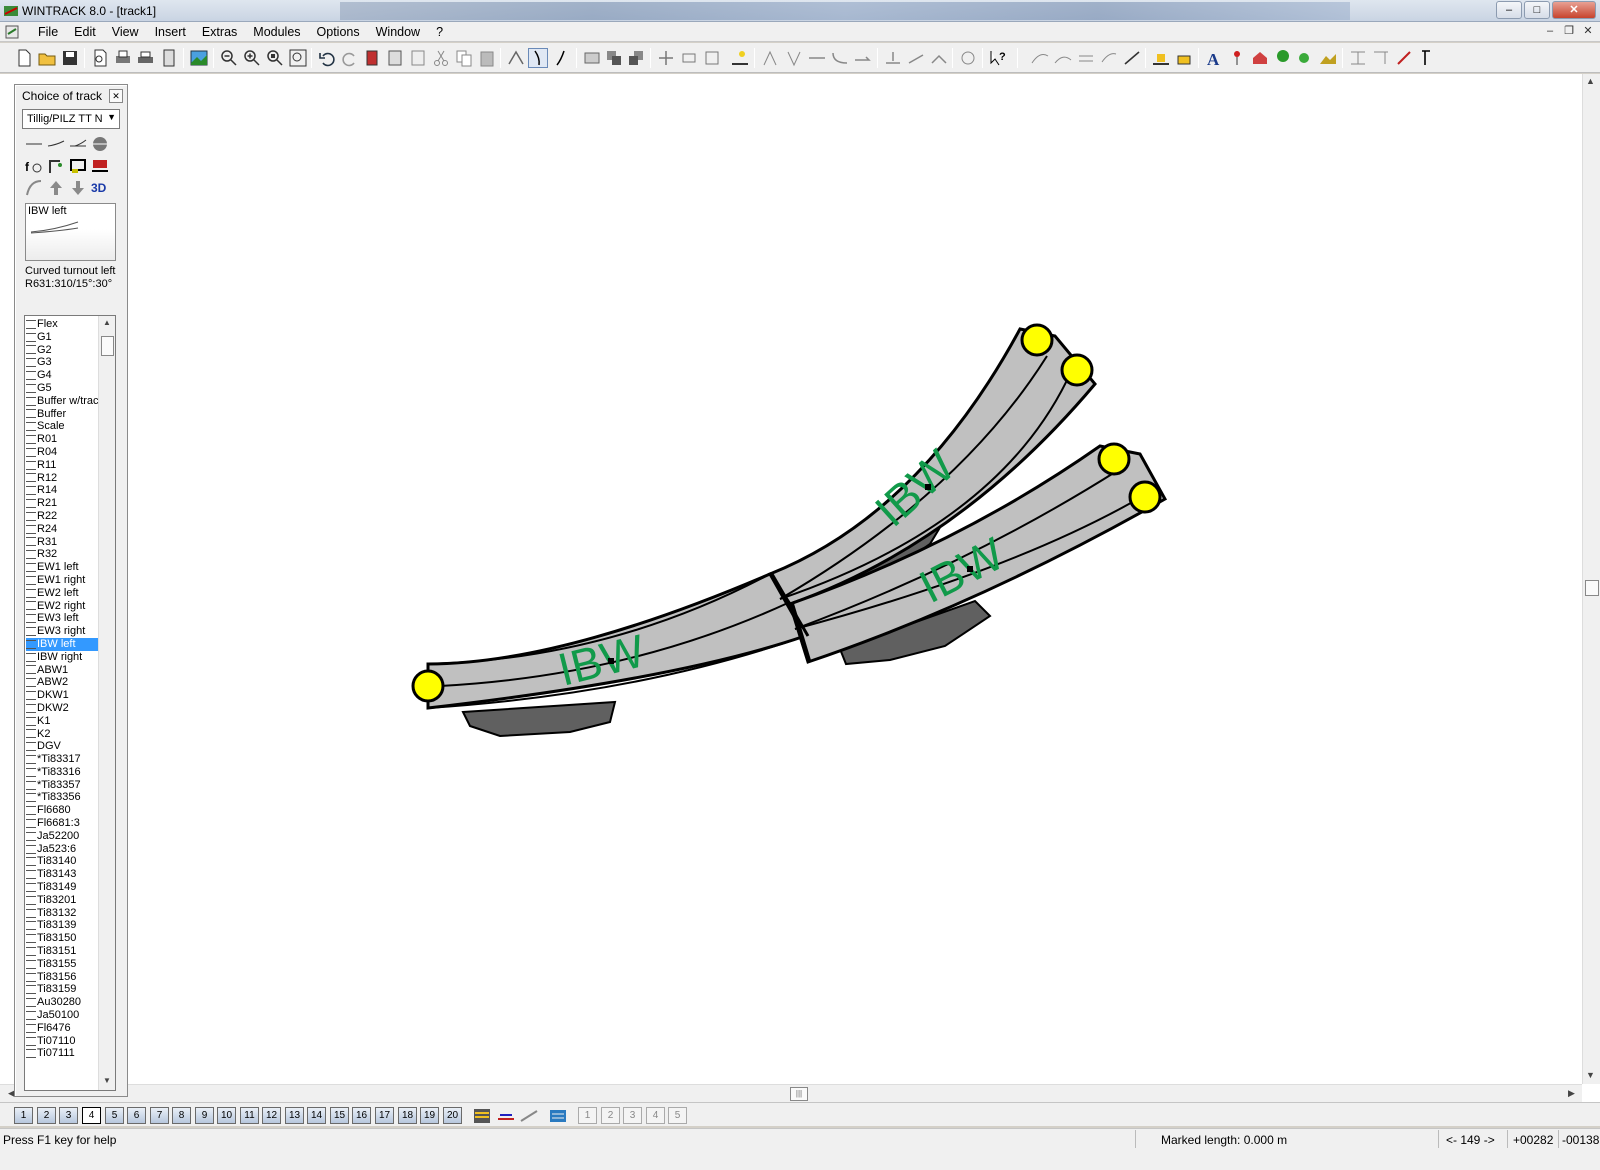 This screenshot has width=1600, height=1170. What do you see at coordinates (116, 96) in the screenshot?
I see `panel-close-button: ✕` at bounding box center [116, 96].